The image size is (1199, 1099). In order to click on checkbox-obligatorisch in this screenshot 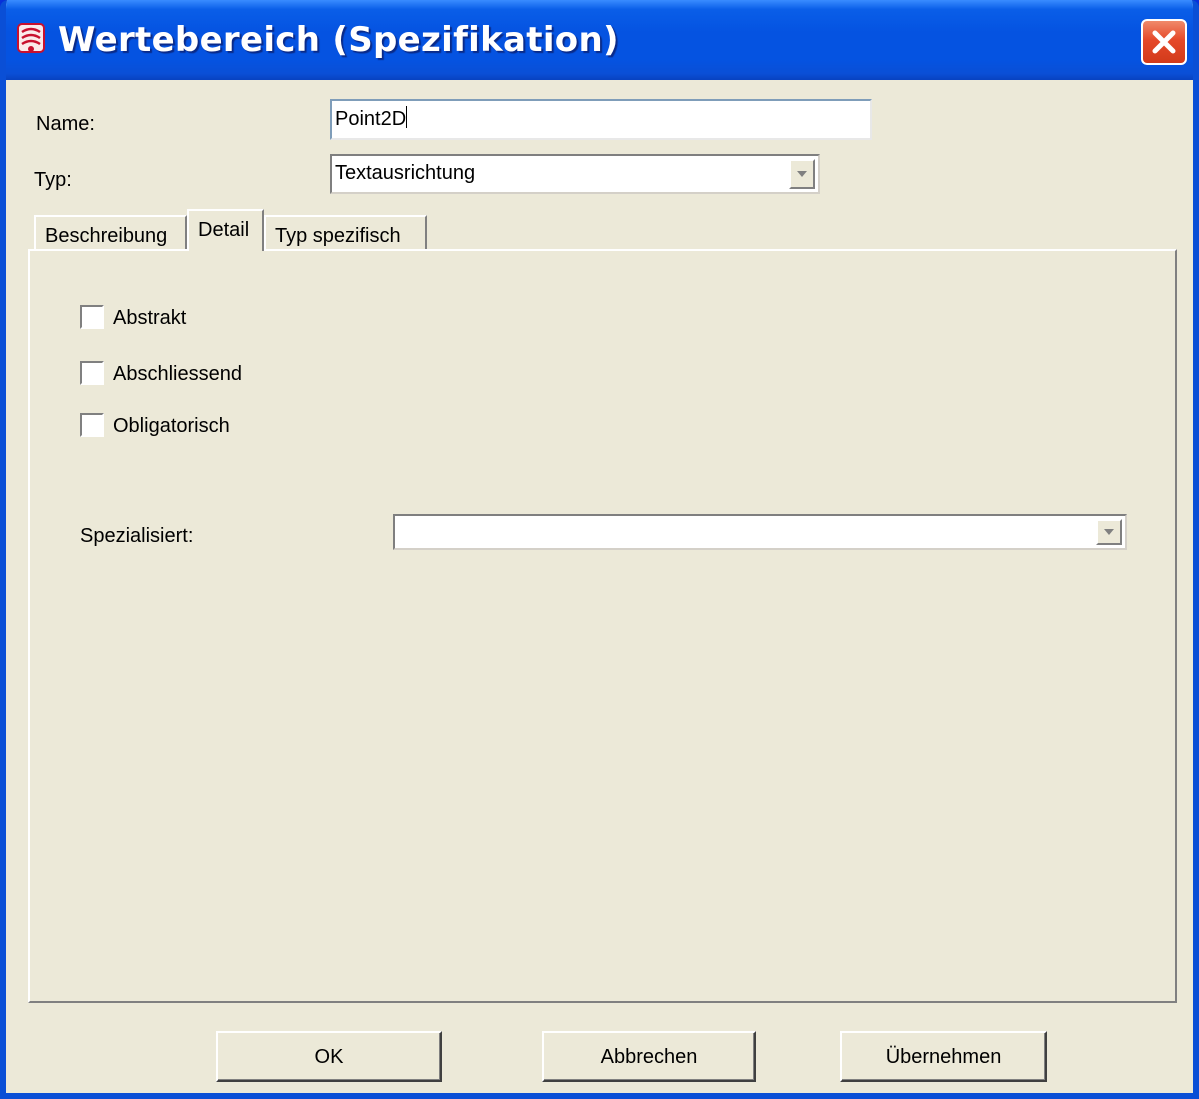, I will do `click(92, 425)`.